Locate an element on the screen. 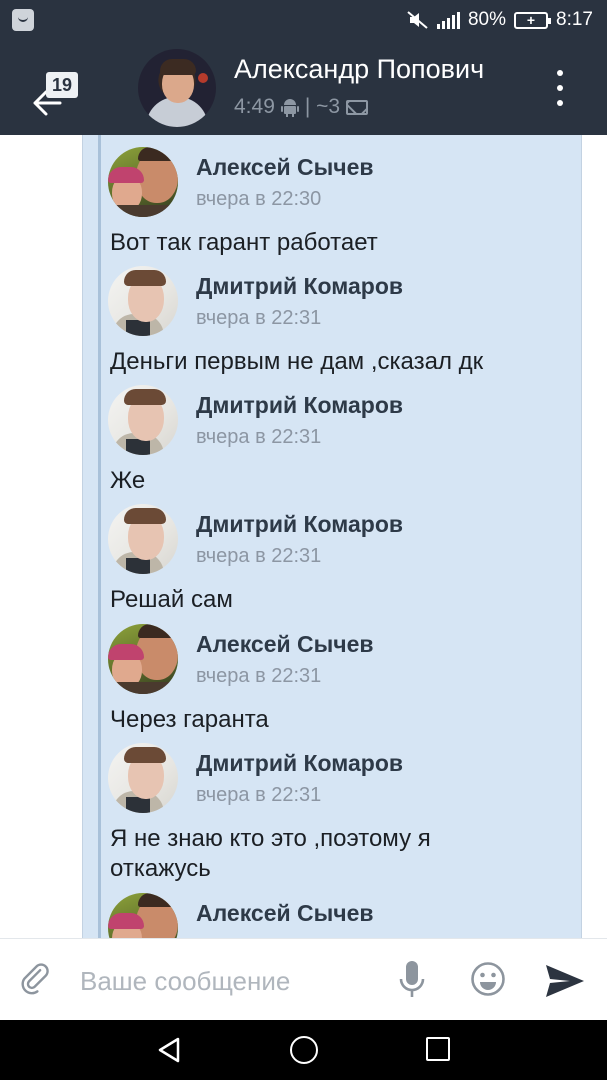 The width and height of the screenshot is (607, 1080). battery-percent: 80% is located at coordinates (487, 19).